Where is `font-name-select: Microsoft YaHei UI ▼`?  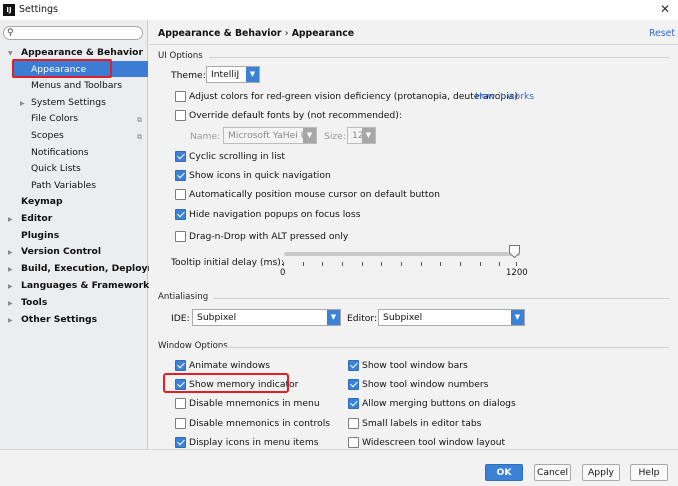
font-name-select: Microsoft YaHei UI ▼ is located at coordinates (270, 135).